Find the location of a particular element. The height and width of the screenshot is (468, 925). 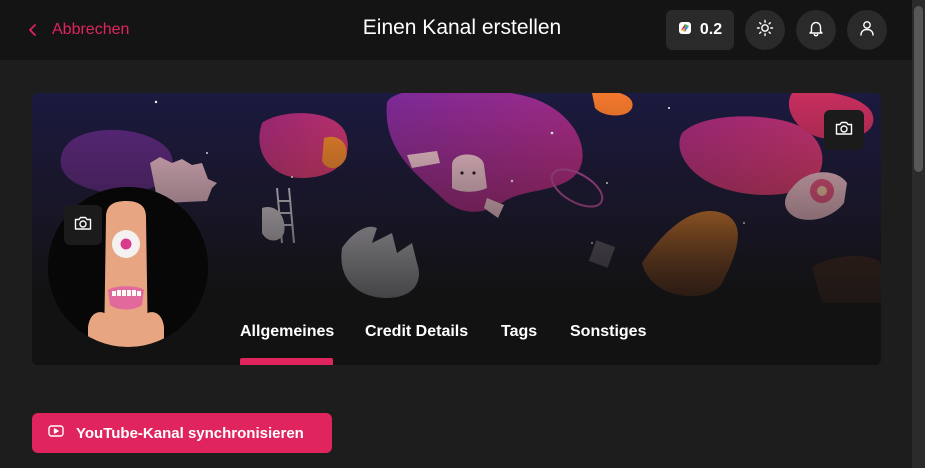

theme-toggle-button is located at coordinates (765, 30).